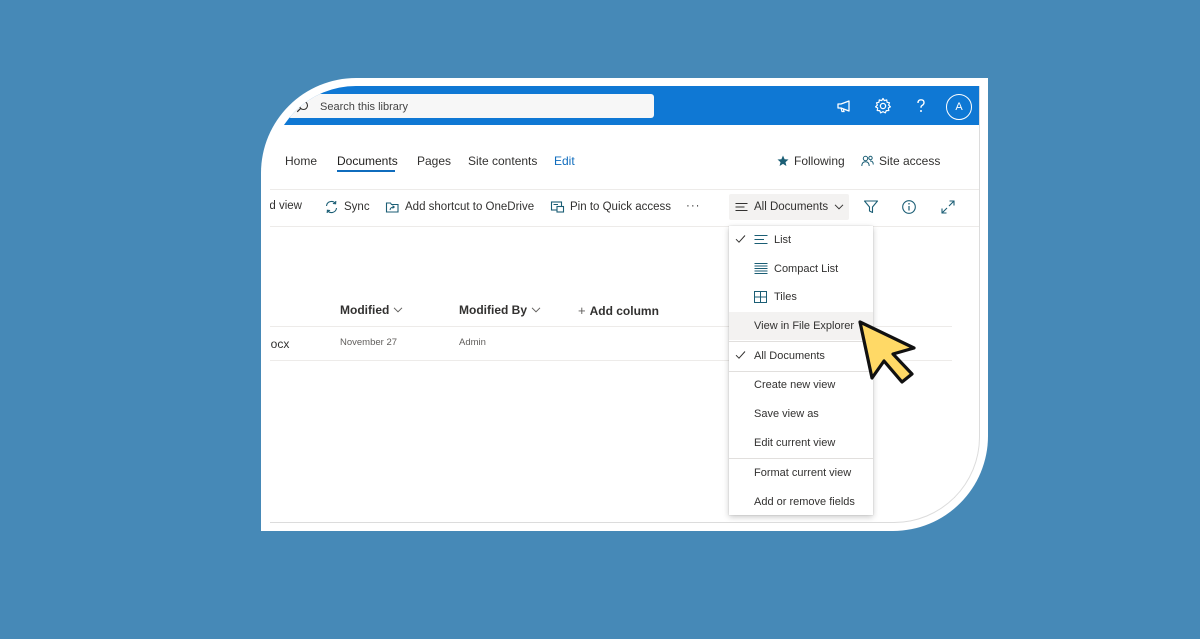 Image resolution: width=1200 pixels, height=639 pixels. What do you see at coordinates (624, 310) in the screenshot?
I see `add-column-label: Add column` at bounding box center [624, 310].